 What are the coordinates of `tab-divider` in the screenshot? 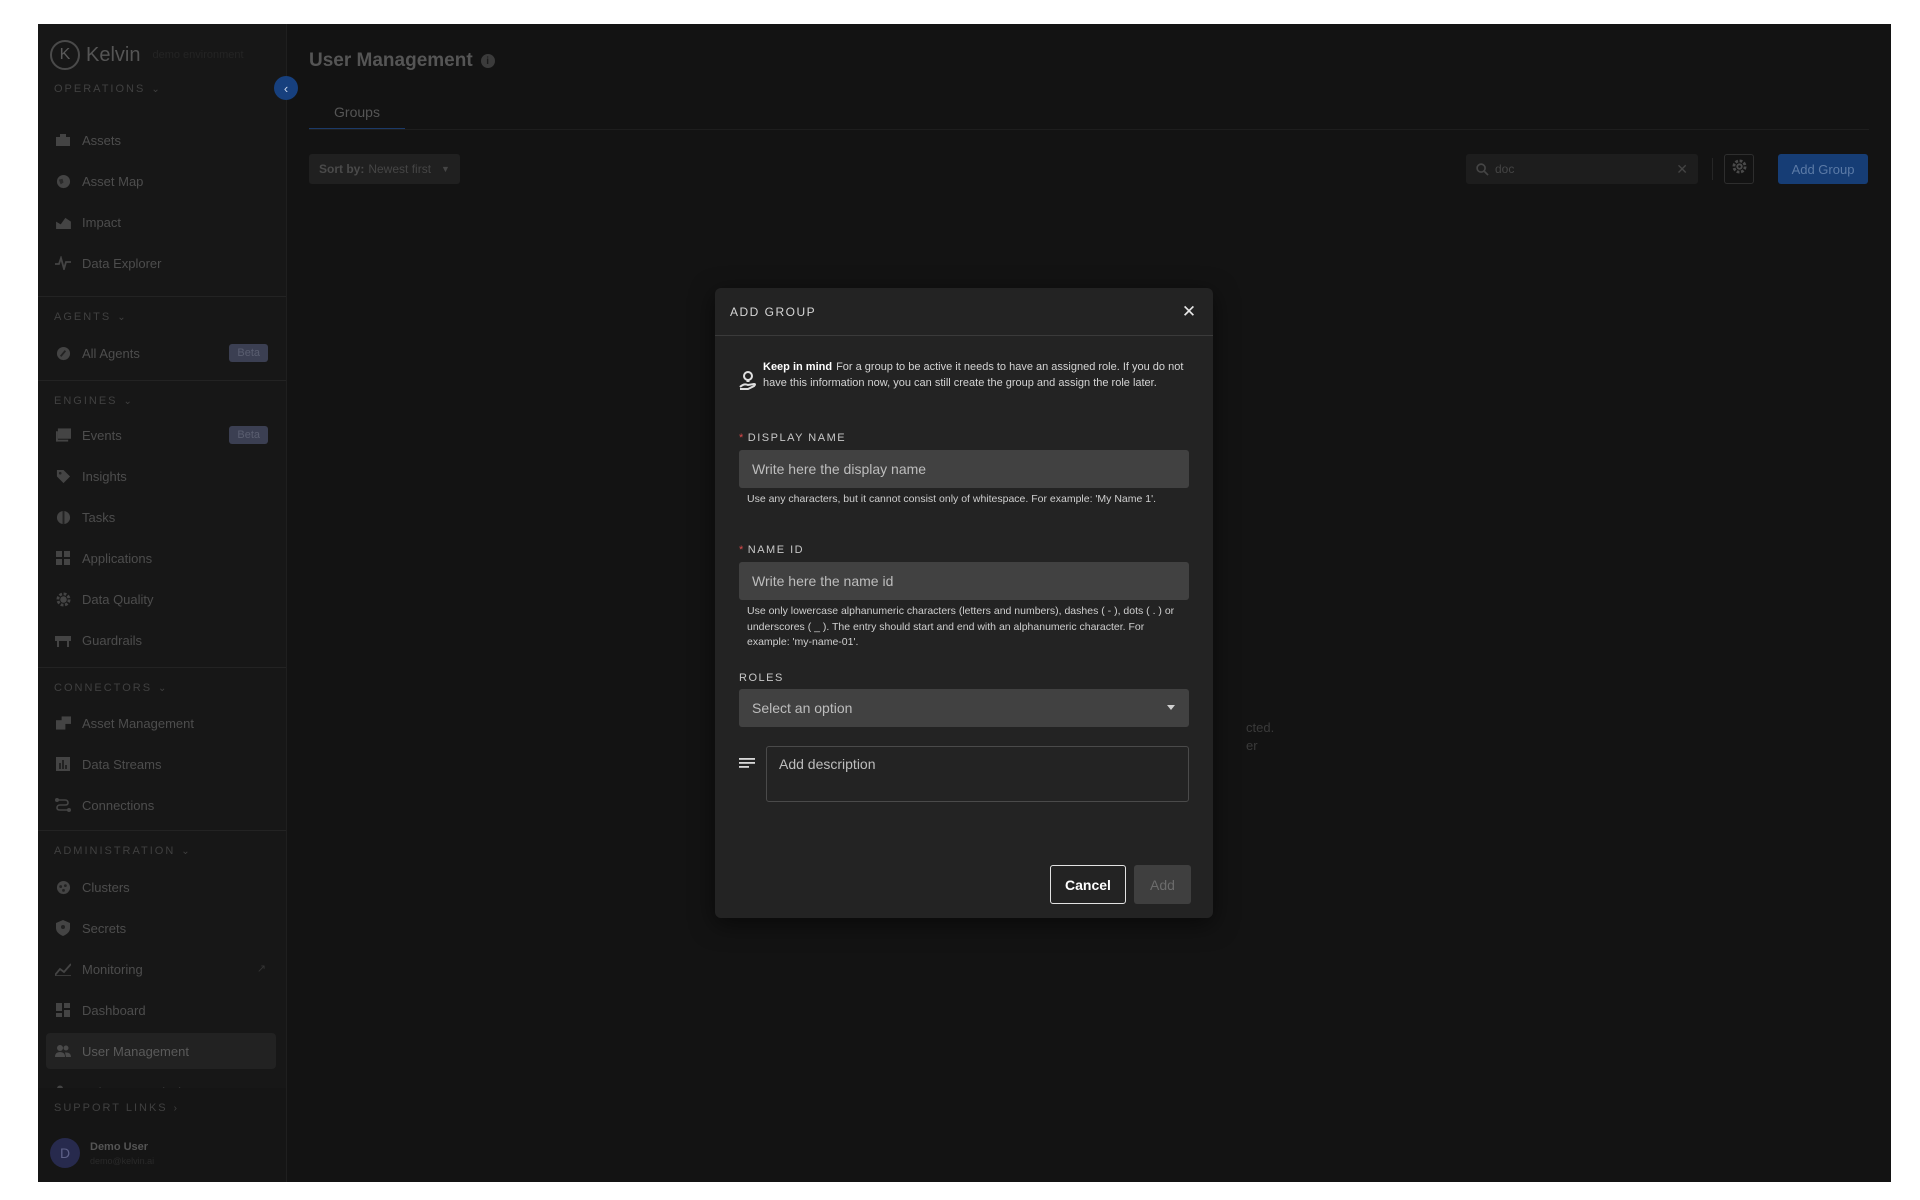 It's located at (1089, 129).